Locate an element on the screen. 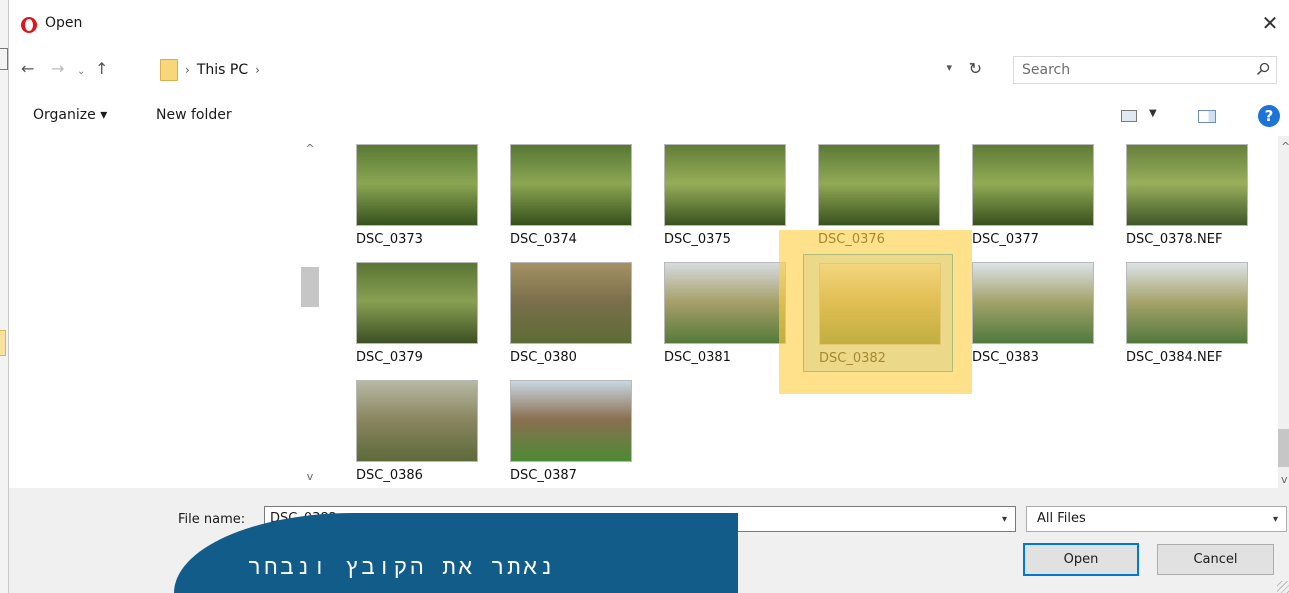  file-item: DSC_0387 is located at coordinates (570, 431).